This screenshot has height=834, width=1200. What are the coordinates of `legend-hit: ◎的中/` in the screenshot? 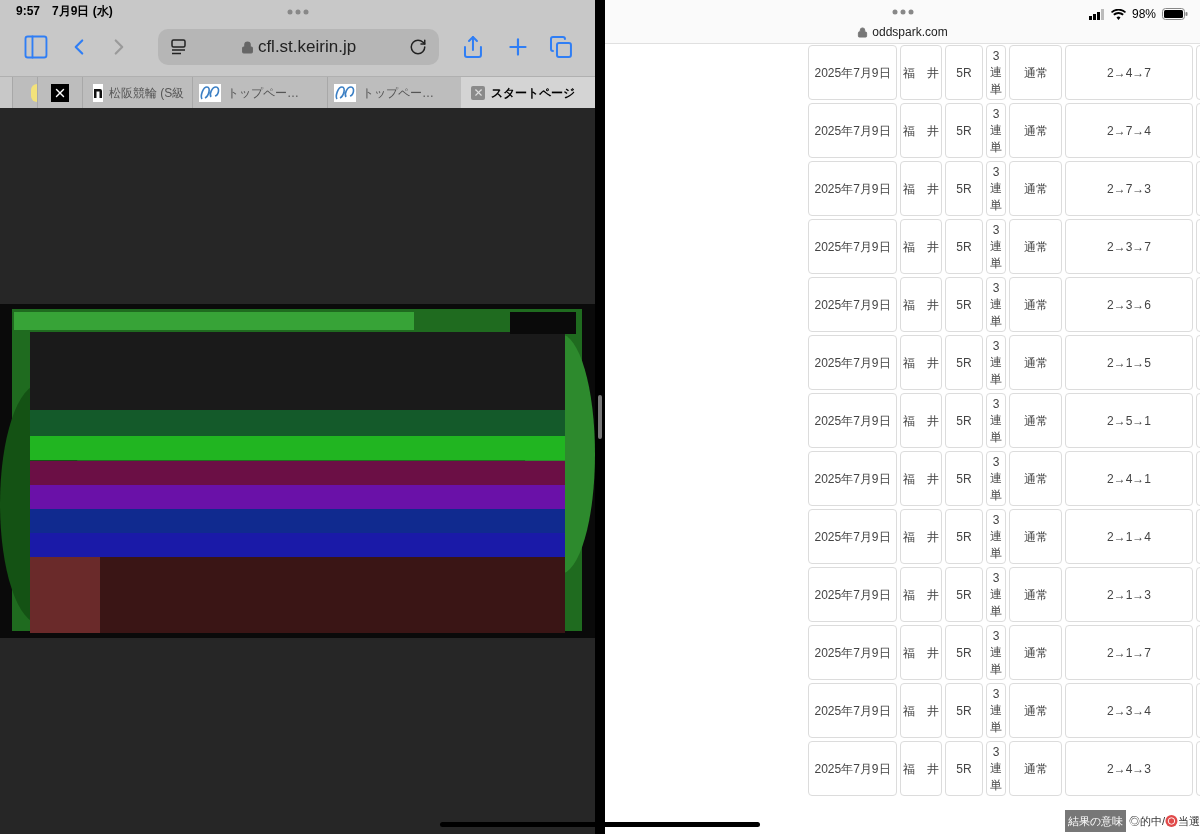 It's located at (1147, 821).